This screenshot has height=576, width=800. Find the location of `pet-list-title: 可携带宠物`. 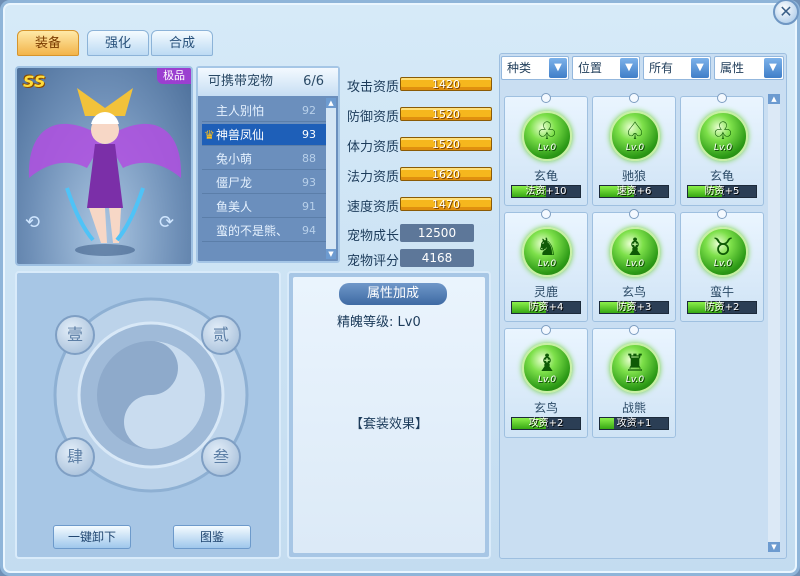

pet-list-title: 可携带宠物 is located at coordinates (241, 81).